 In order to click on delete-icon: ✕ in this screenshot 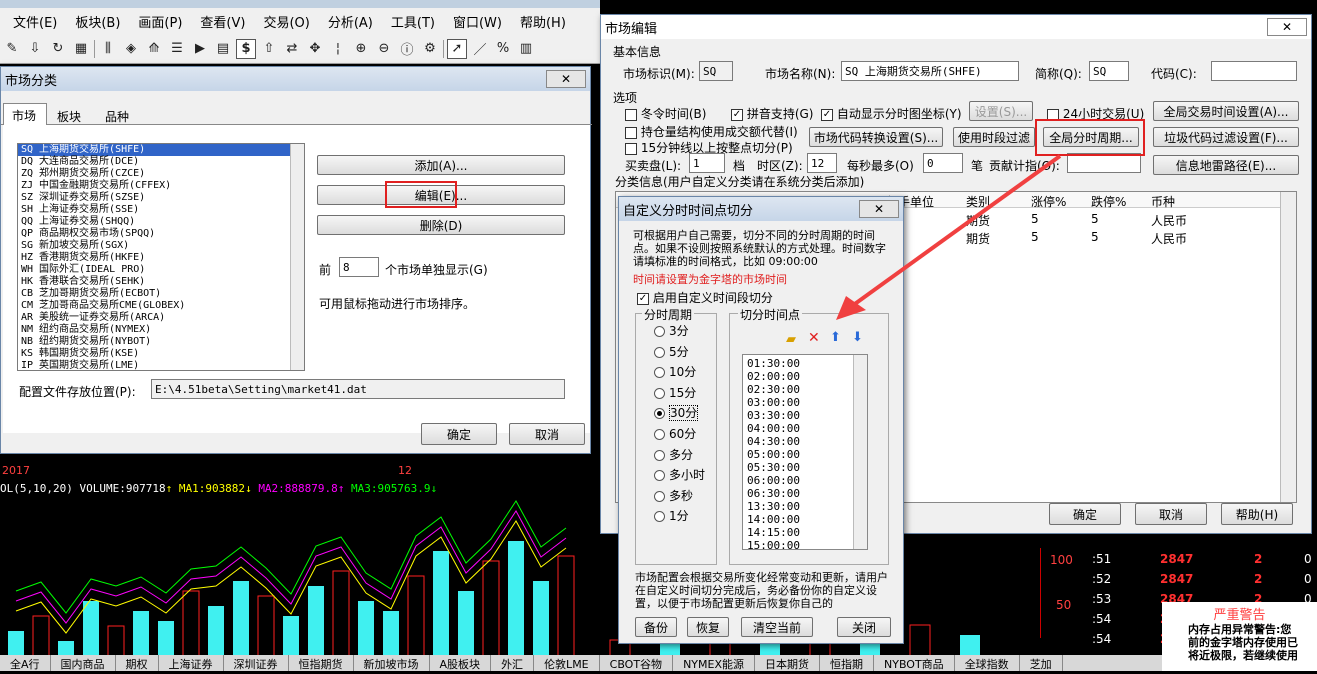, I will do `click(814, 338)`.